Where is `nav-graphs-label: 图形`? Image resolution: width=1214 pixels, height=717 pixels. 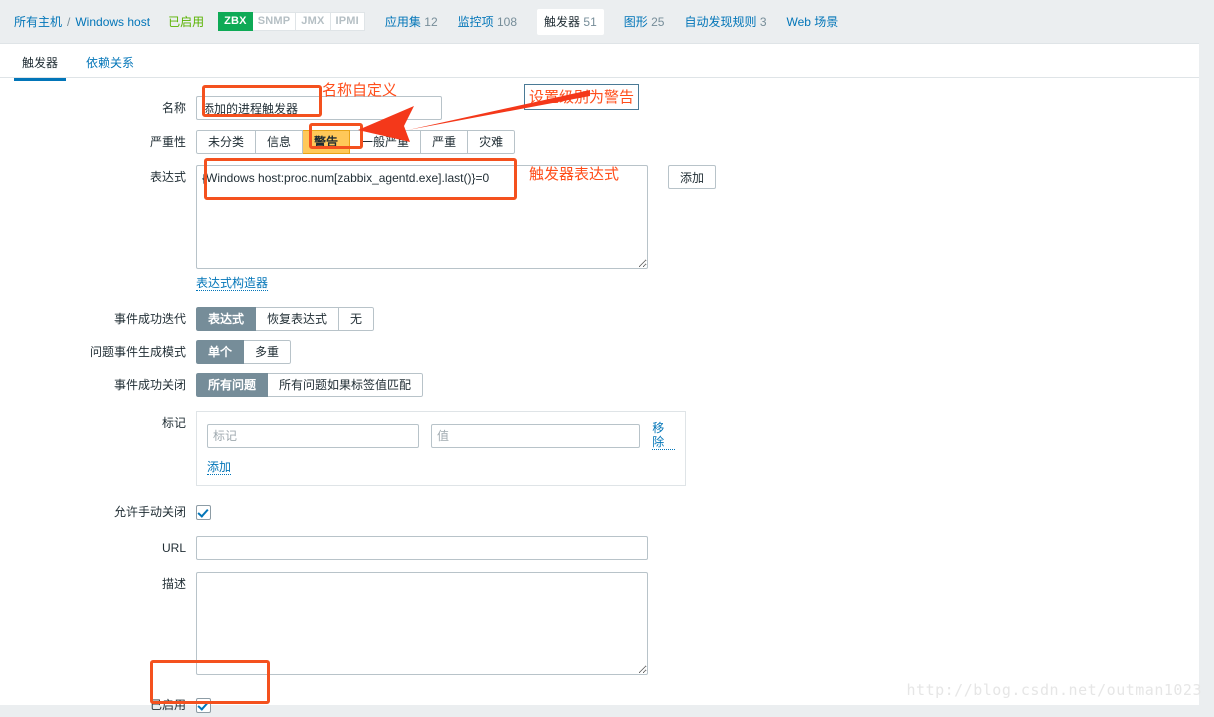
nav-graphs-label: 图形 is located at coordinates (636, 22).